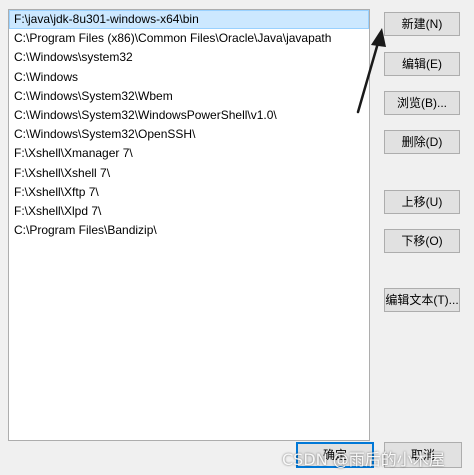 The image size is (474, 475). I want to click on list-item: C:\Program Files\Bandizip\, so click(189, 230).